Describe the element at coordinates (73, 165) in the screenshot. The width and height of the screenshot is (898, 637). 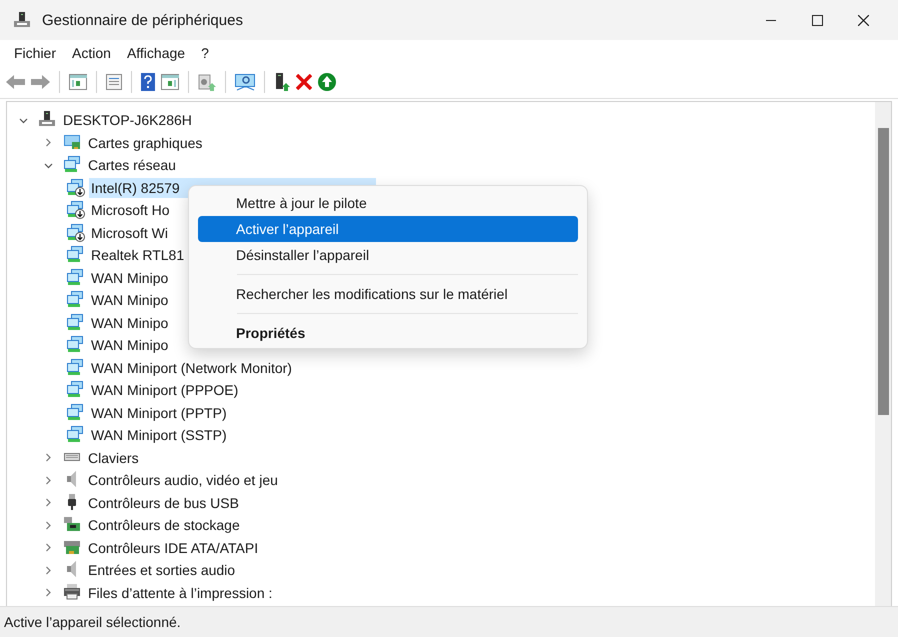
I see `network-adapter-icon` at that location.